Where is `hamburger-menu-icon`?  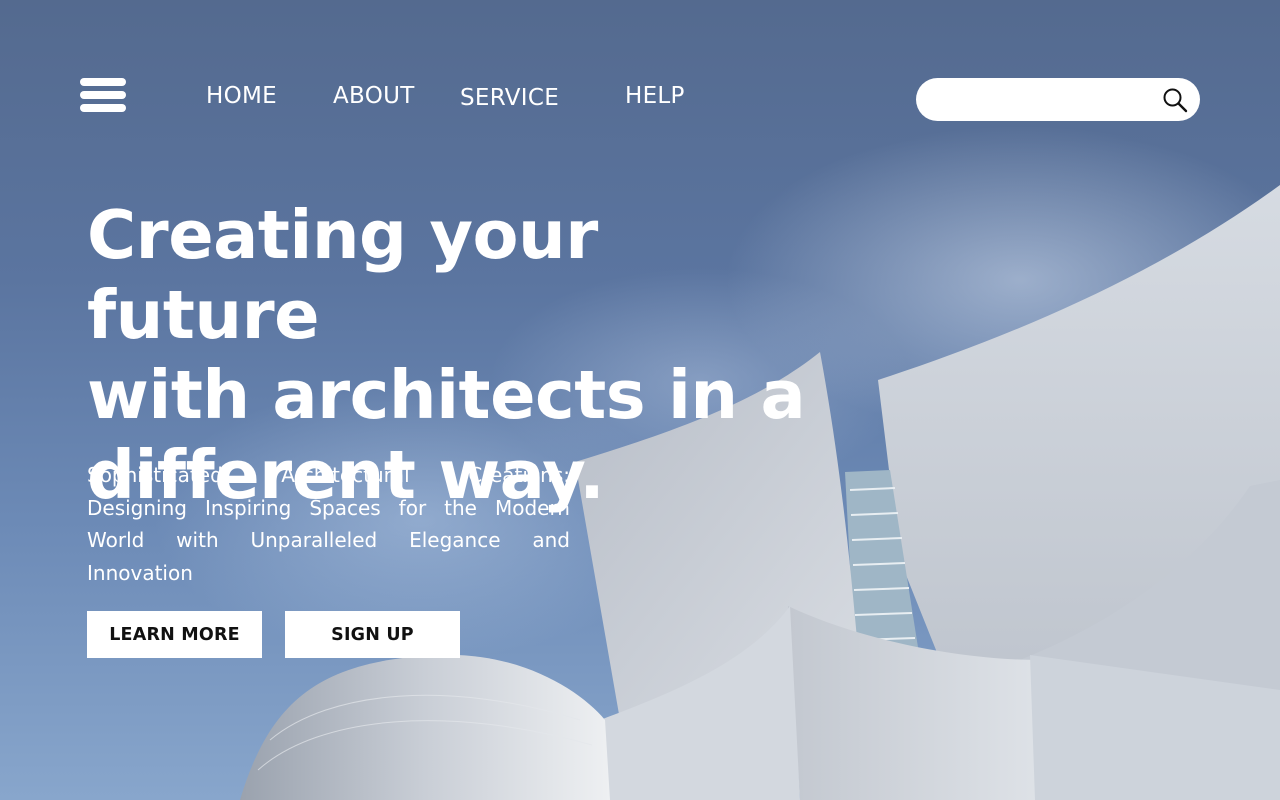 hamburger-menu-icon is located at coordinates (103, 95).